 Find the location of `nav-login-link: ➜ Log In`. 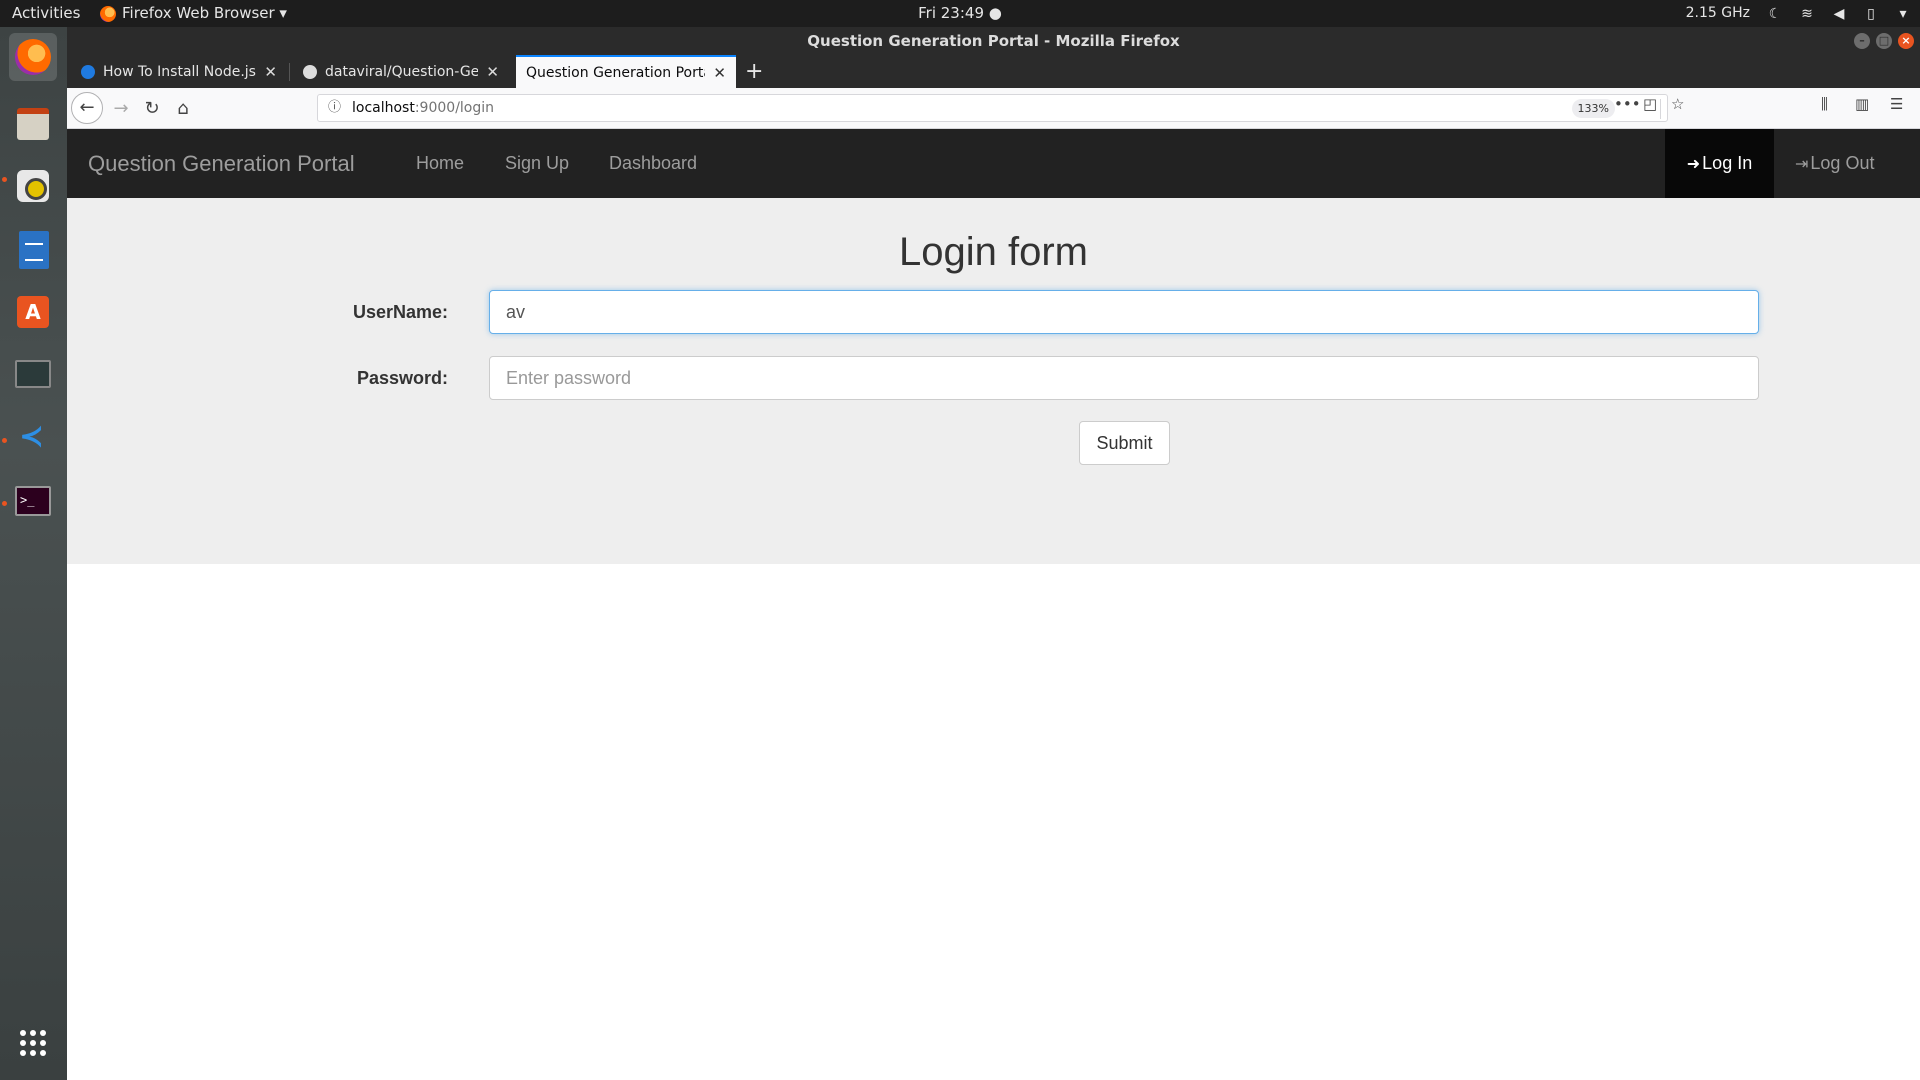

nav-login-link: ➜ Log In is located at coordinates (1719, 163).